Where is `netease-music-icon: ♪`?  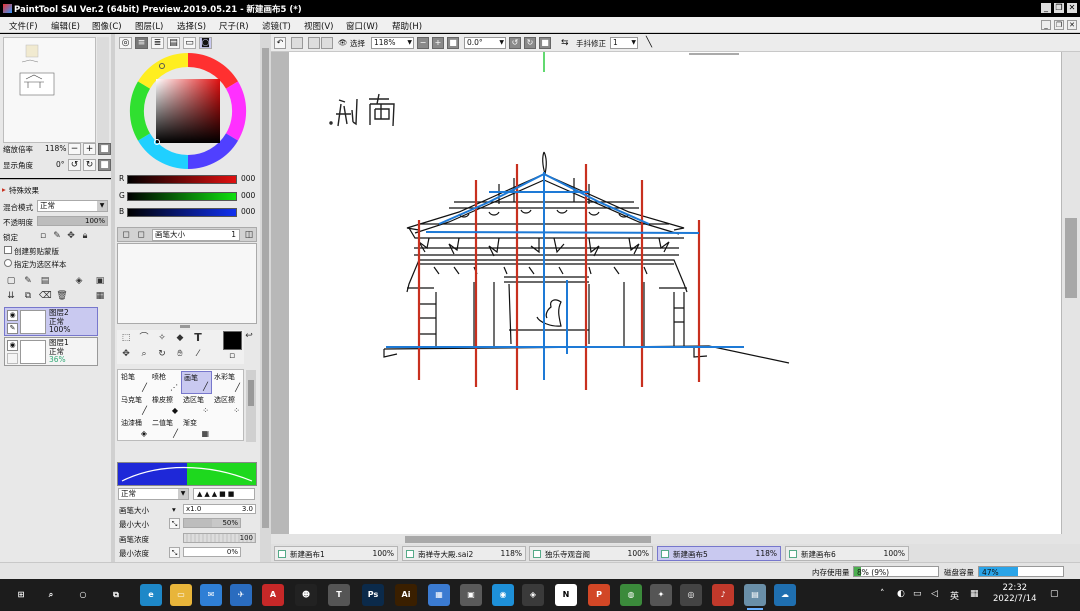
netease-music-icon: ♪ is located at coordinates (723, 595).